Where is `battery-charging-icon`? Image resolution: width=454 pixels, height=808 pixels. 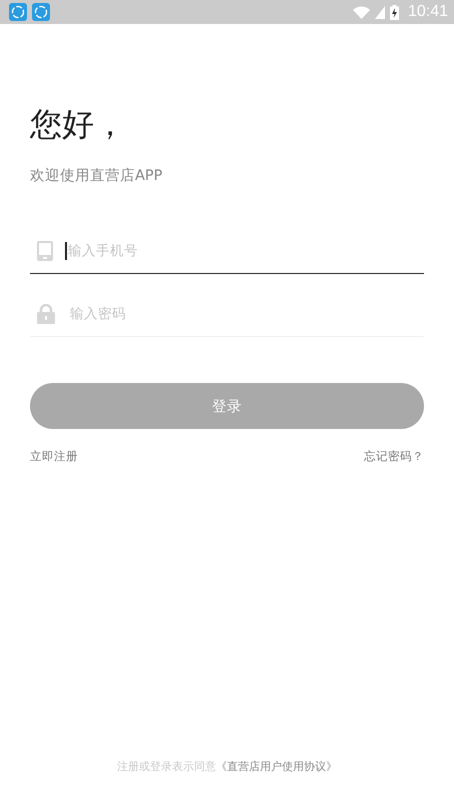 battery-charging-icon is located at coordinates (394, 12).